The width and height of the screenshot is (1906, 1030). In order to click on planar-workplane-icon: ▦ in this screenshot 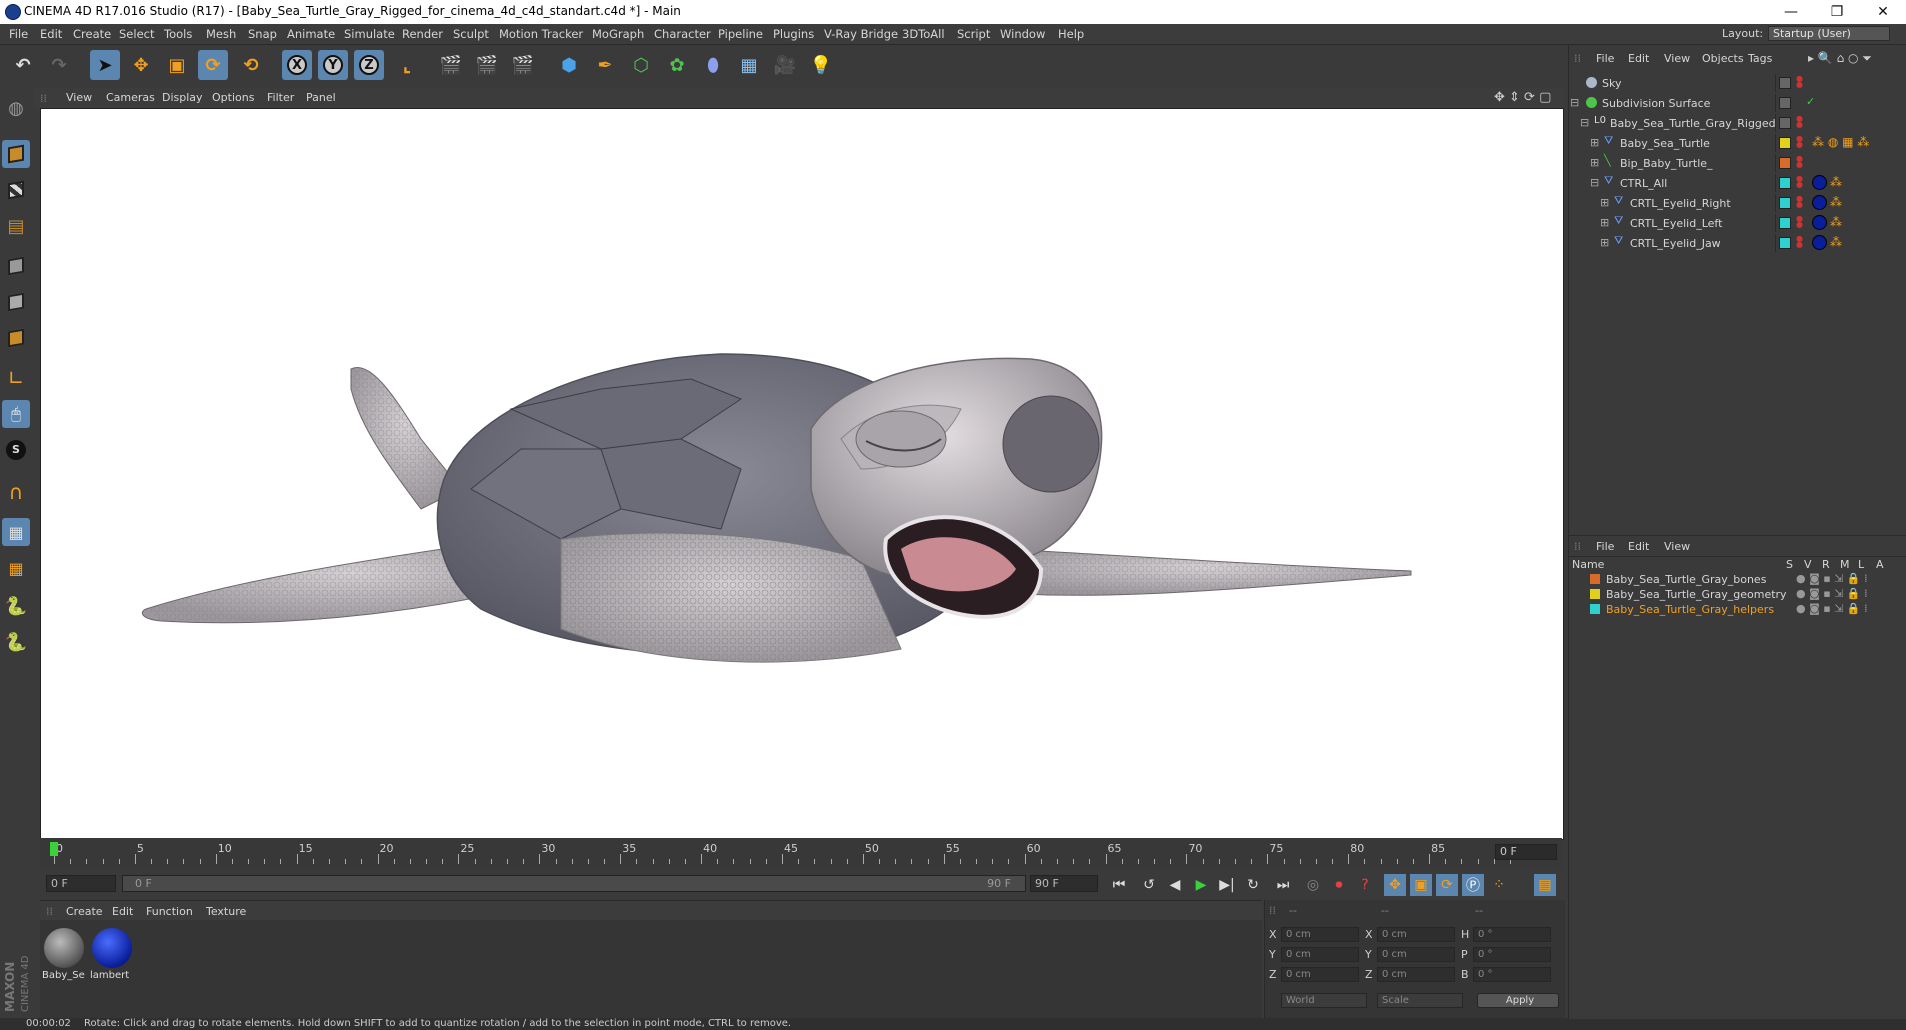, I will do `click(16, 568)`.